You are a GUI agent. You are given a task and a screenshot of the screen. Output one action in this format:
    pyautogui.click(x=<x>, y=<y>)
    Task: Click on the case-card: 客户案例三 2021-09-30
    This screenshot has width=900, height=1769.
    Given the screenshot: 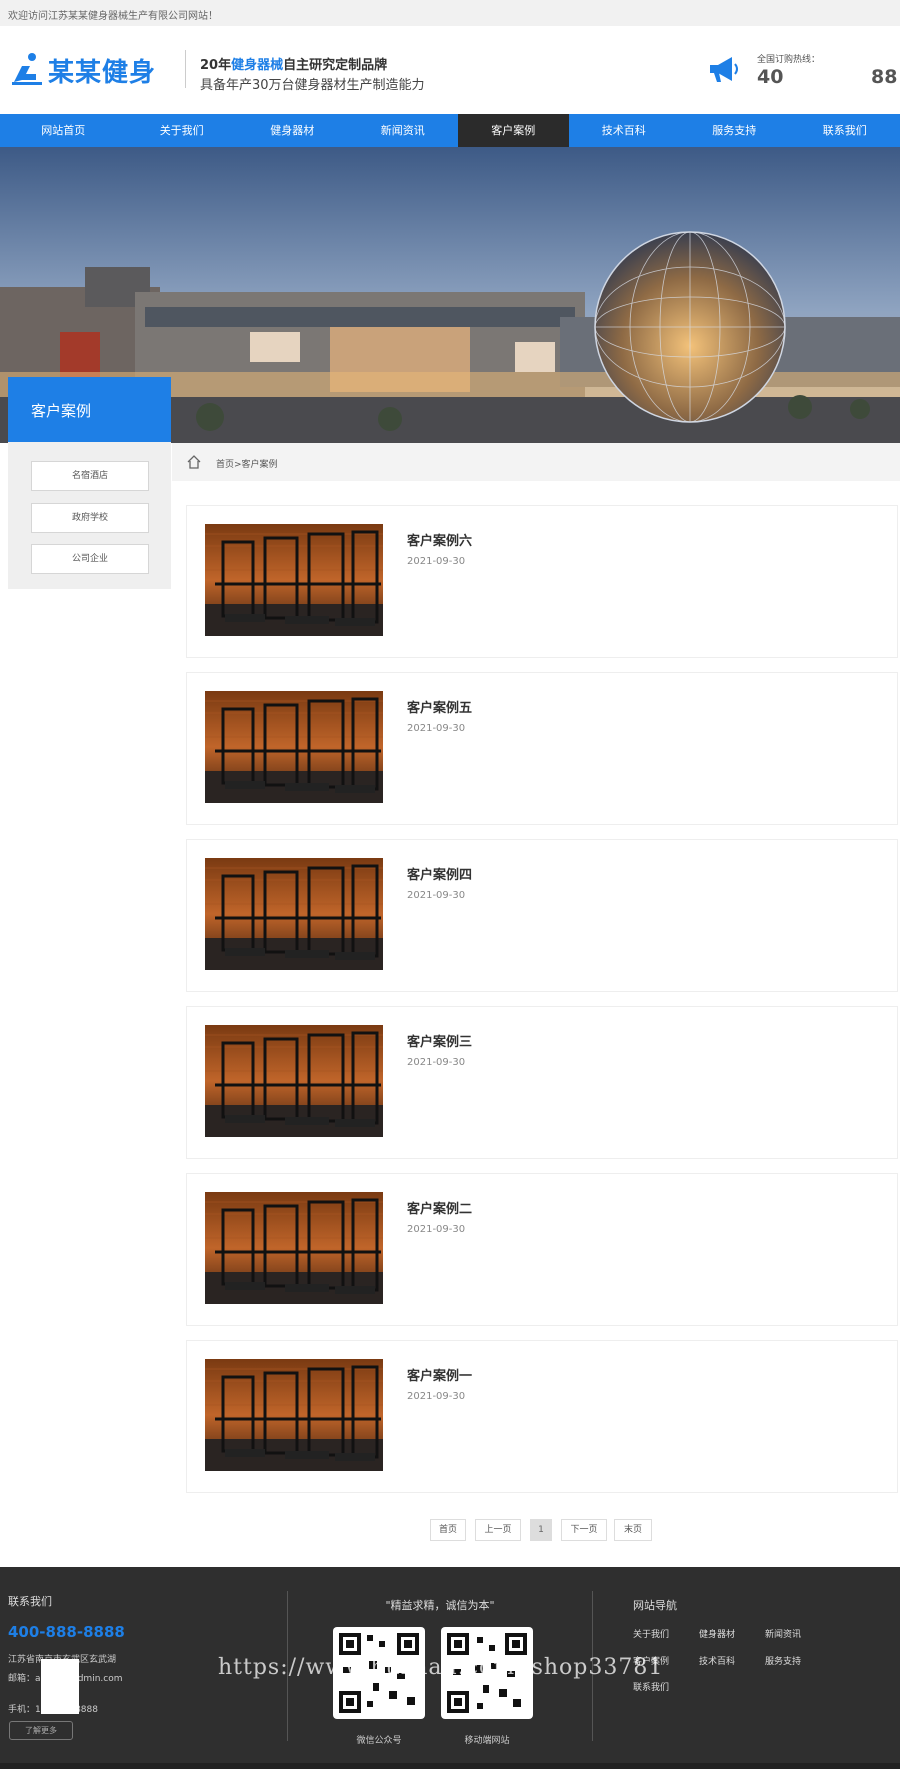 What is the action you would take?
    pyautogui.click(x=542, y=1082)
    